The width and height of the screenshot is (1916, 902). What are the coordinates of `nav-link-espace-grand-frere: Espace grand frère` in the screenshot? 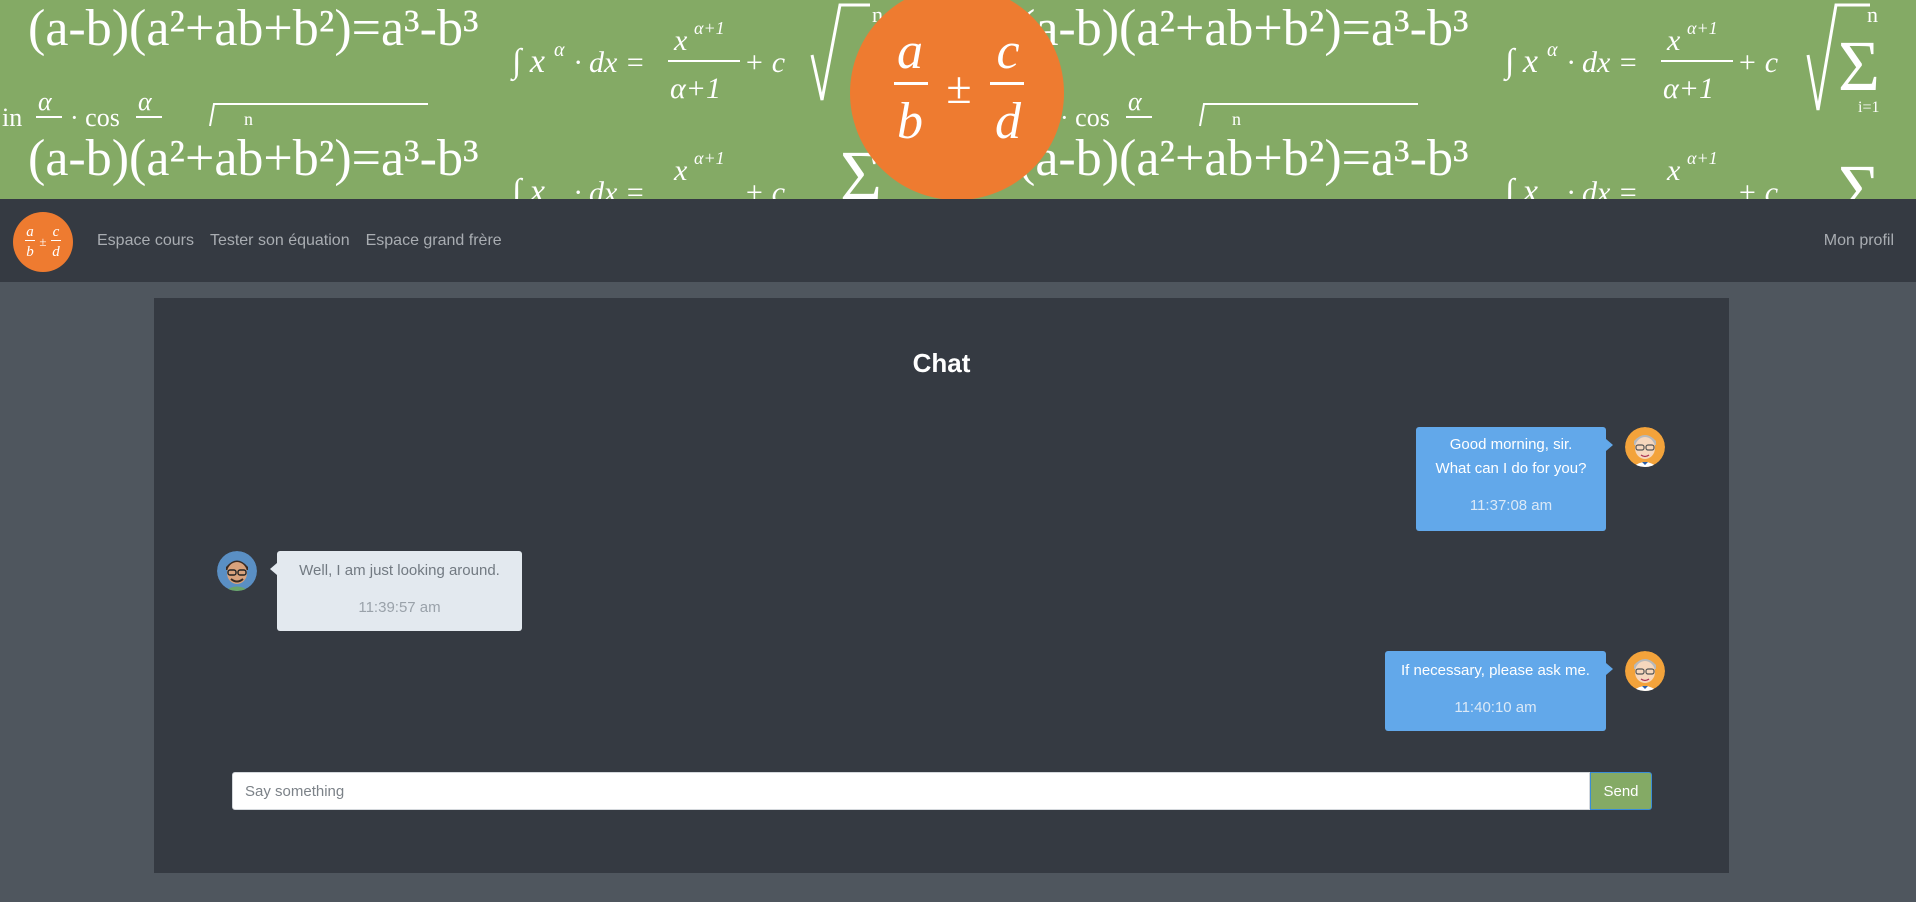 It's located at (434, 241).